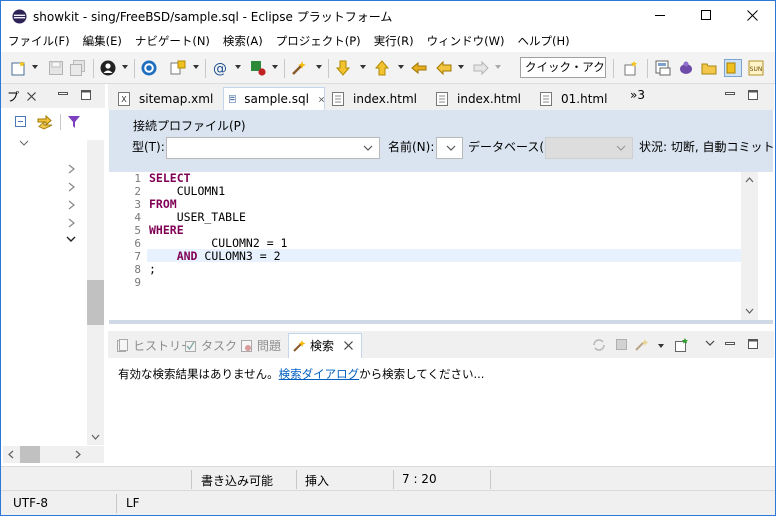 The width and height of the screenshot is (776, 516). What do you see at coordinates (363, 67) in the screenshot?
I see `next-annotation-dropdown-arrow-icon` at bounding box center [363, 67].